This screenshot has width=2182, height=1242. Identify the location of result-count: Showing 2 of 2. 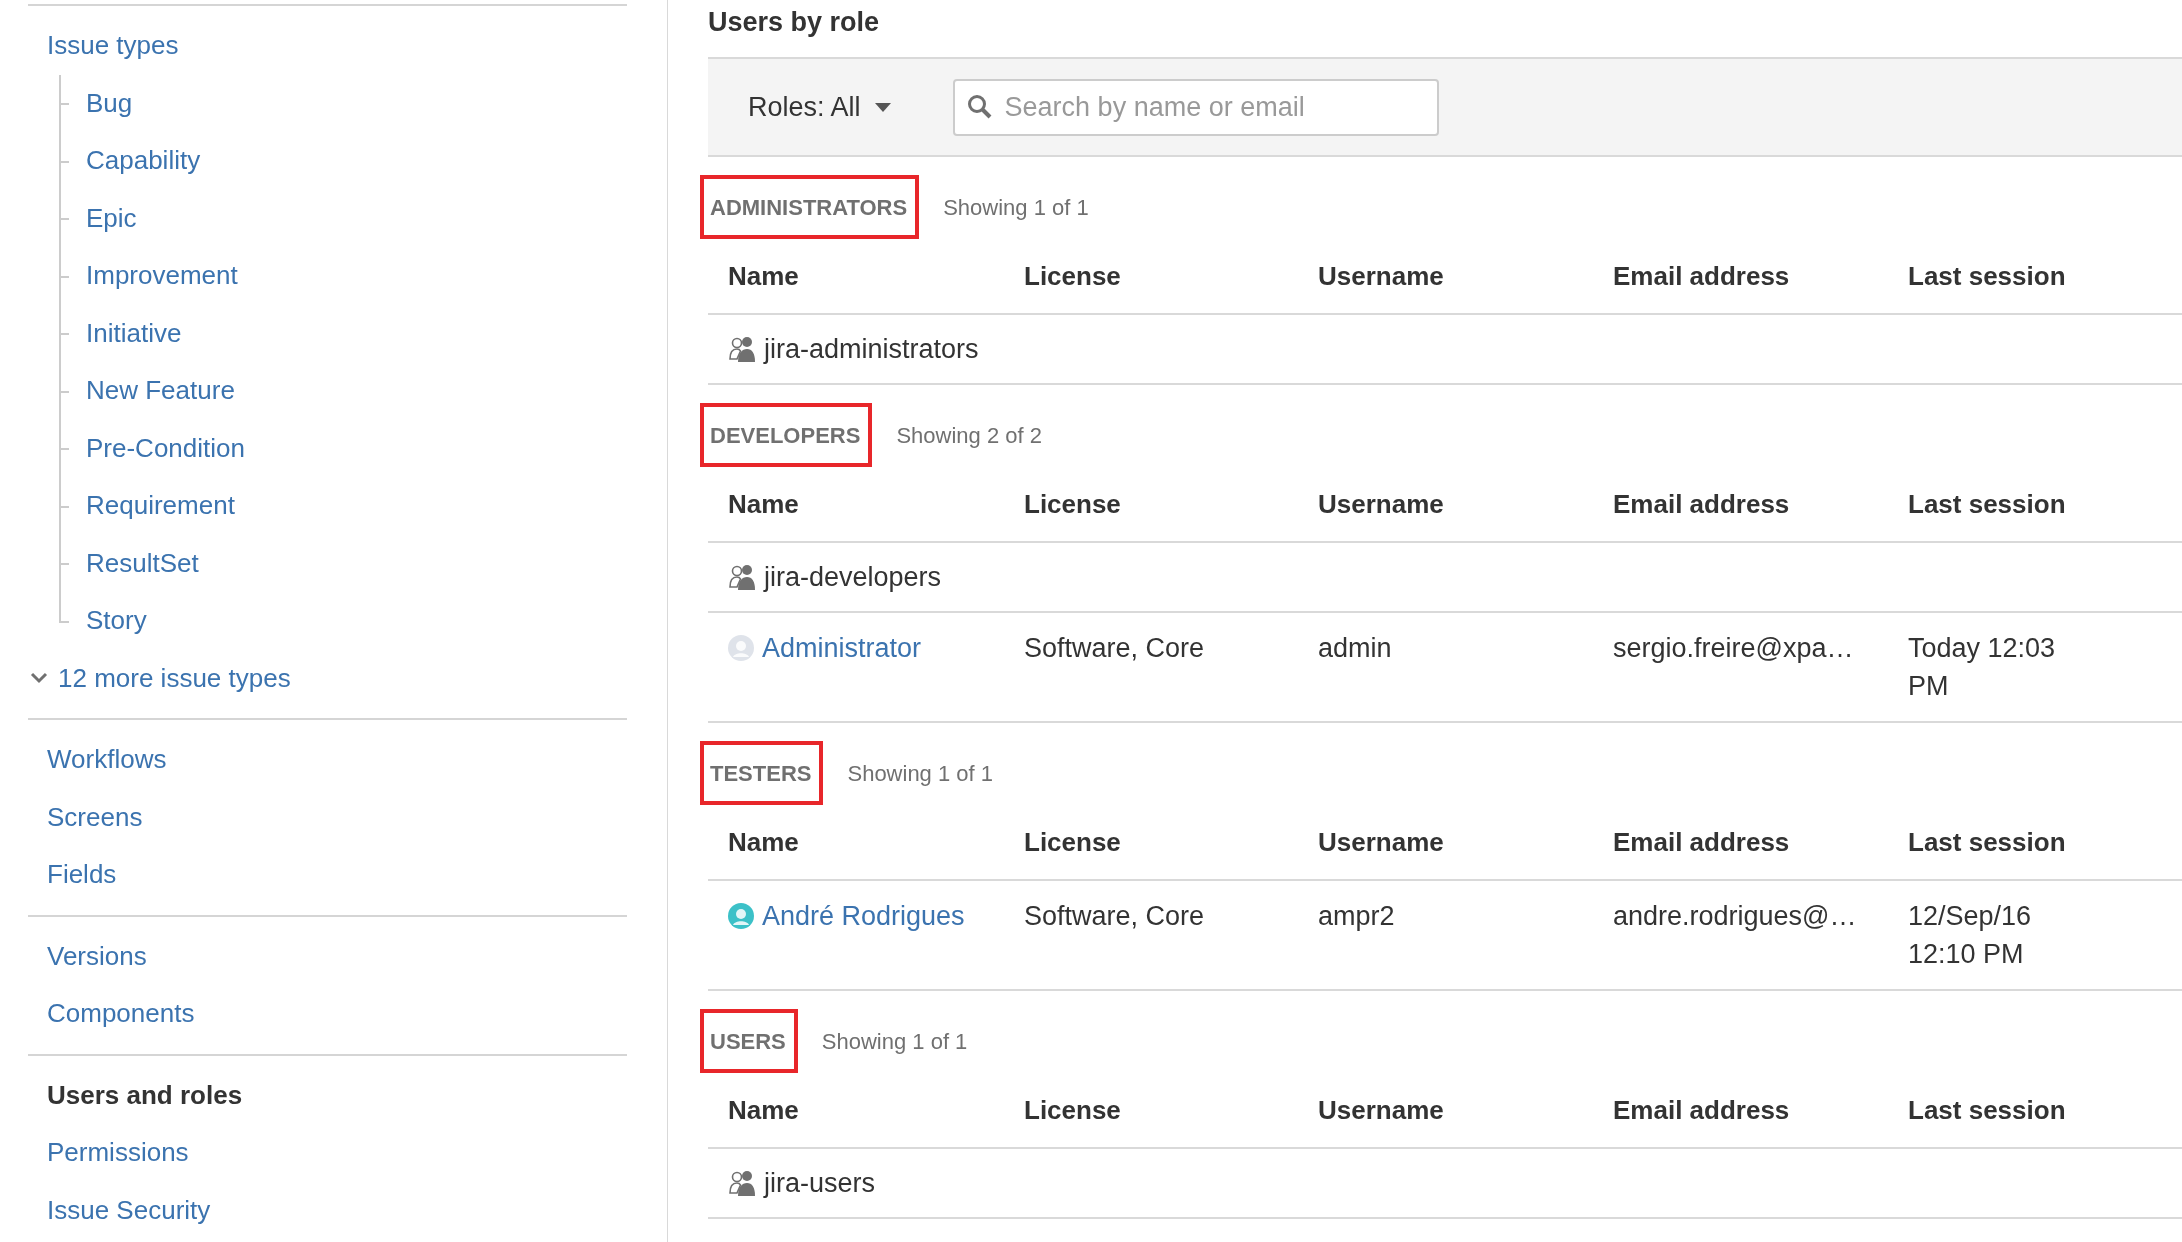
(969, 435).